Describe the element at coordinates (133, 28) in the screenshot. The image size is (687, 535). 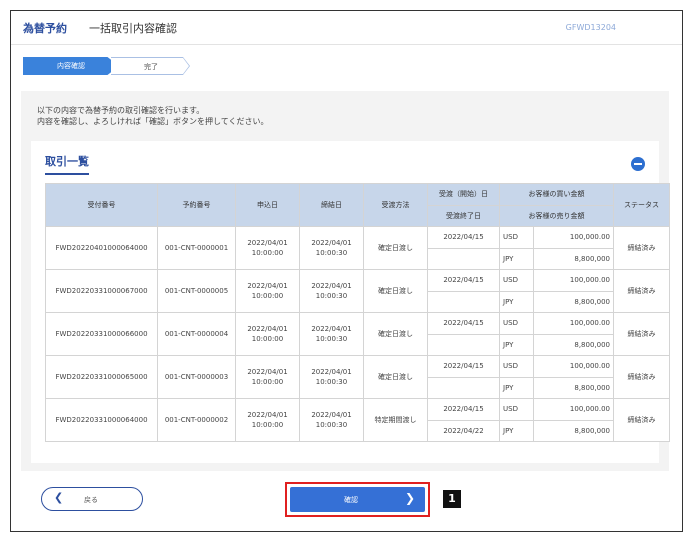
I see `page-title: 一括取引内容確認` at that location.